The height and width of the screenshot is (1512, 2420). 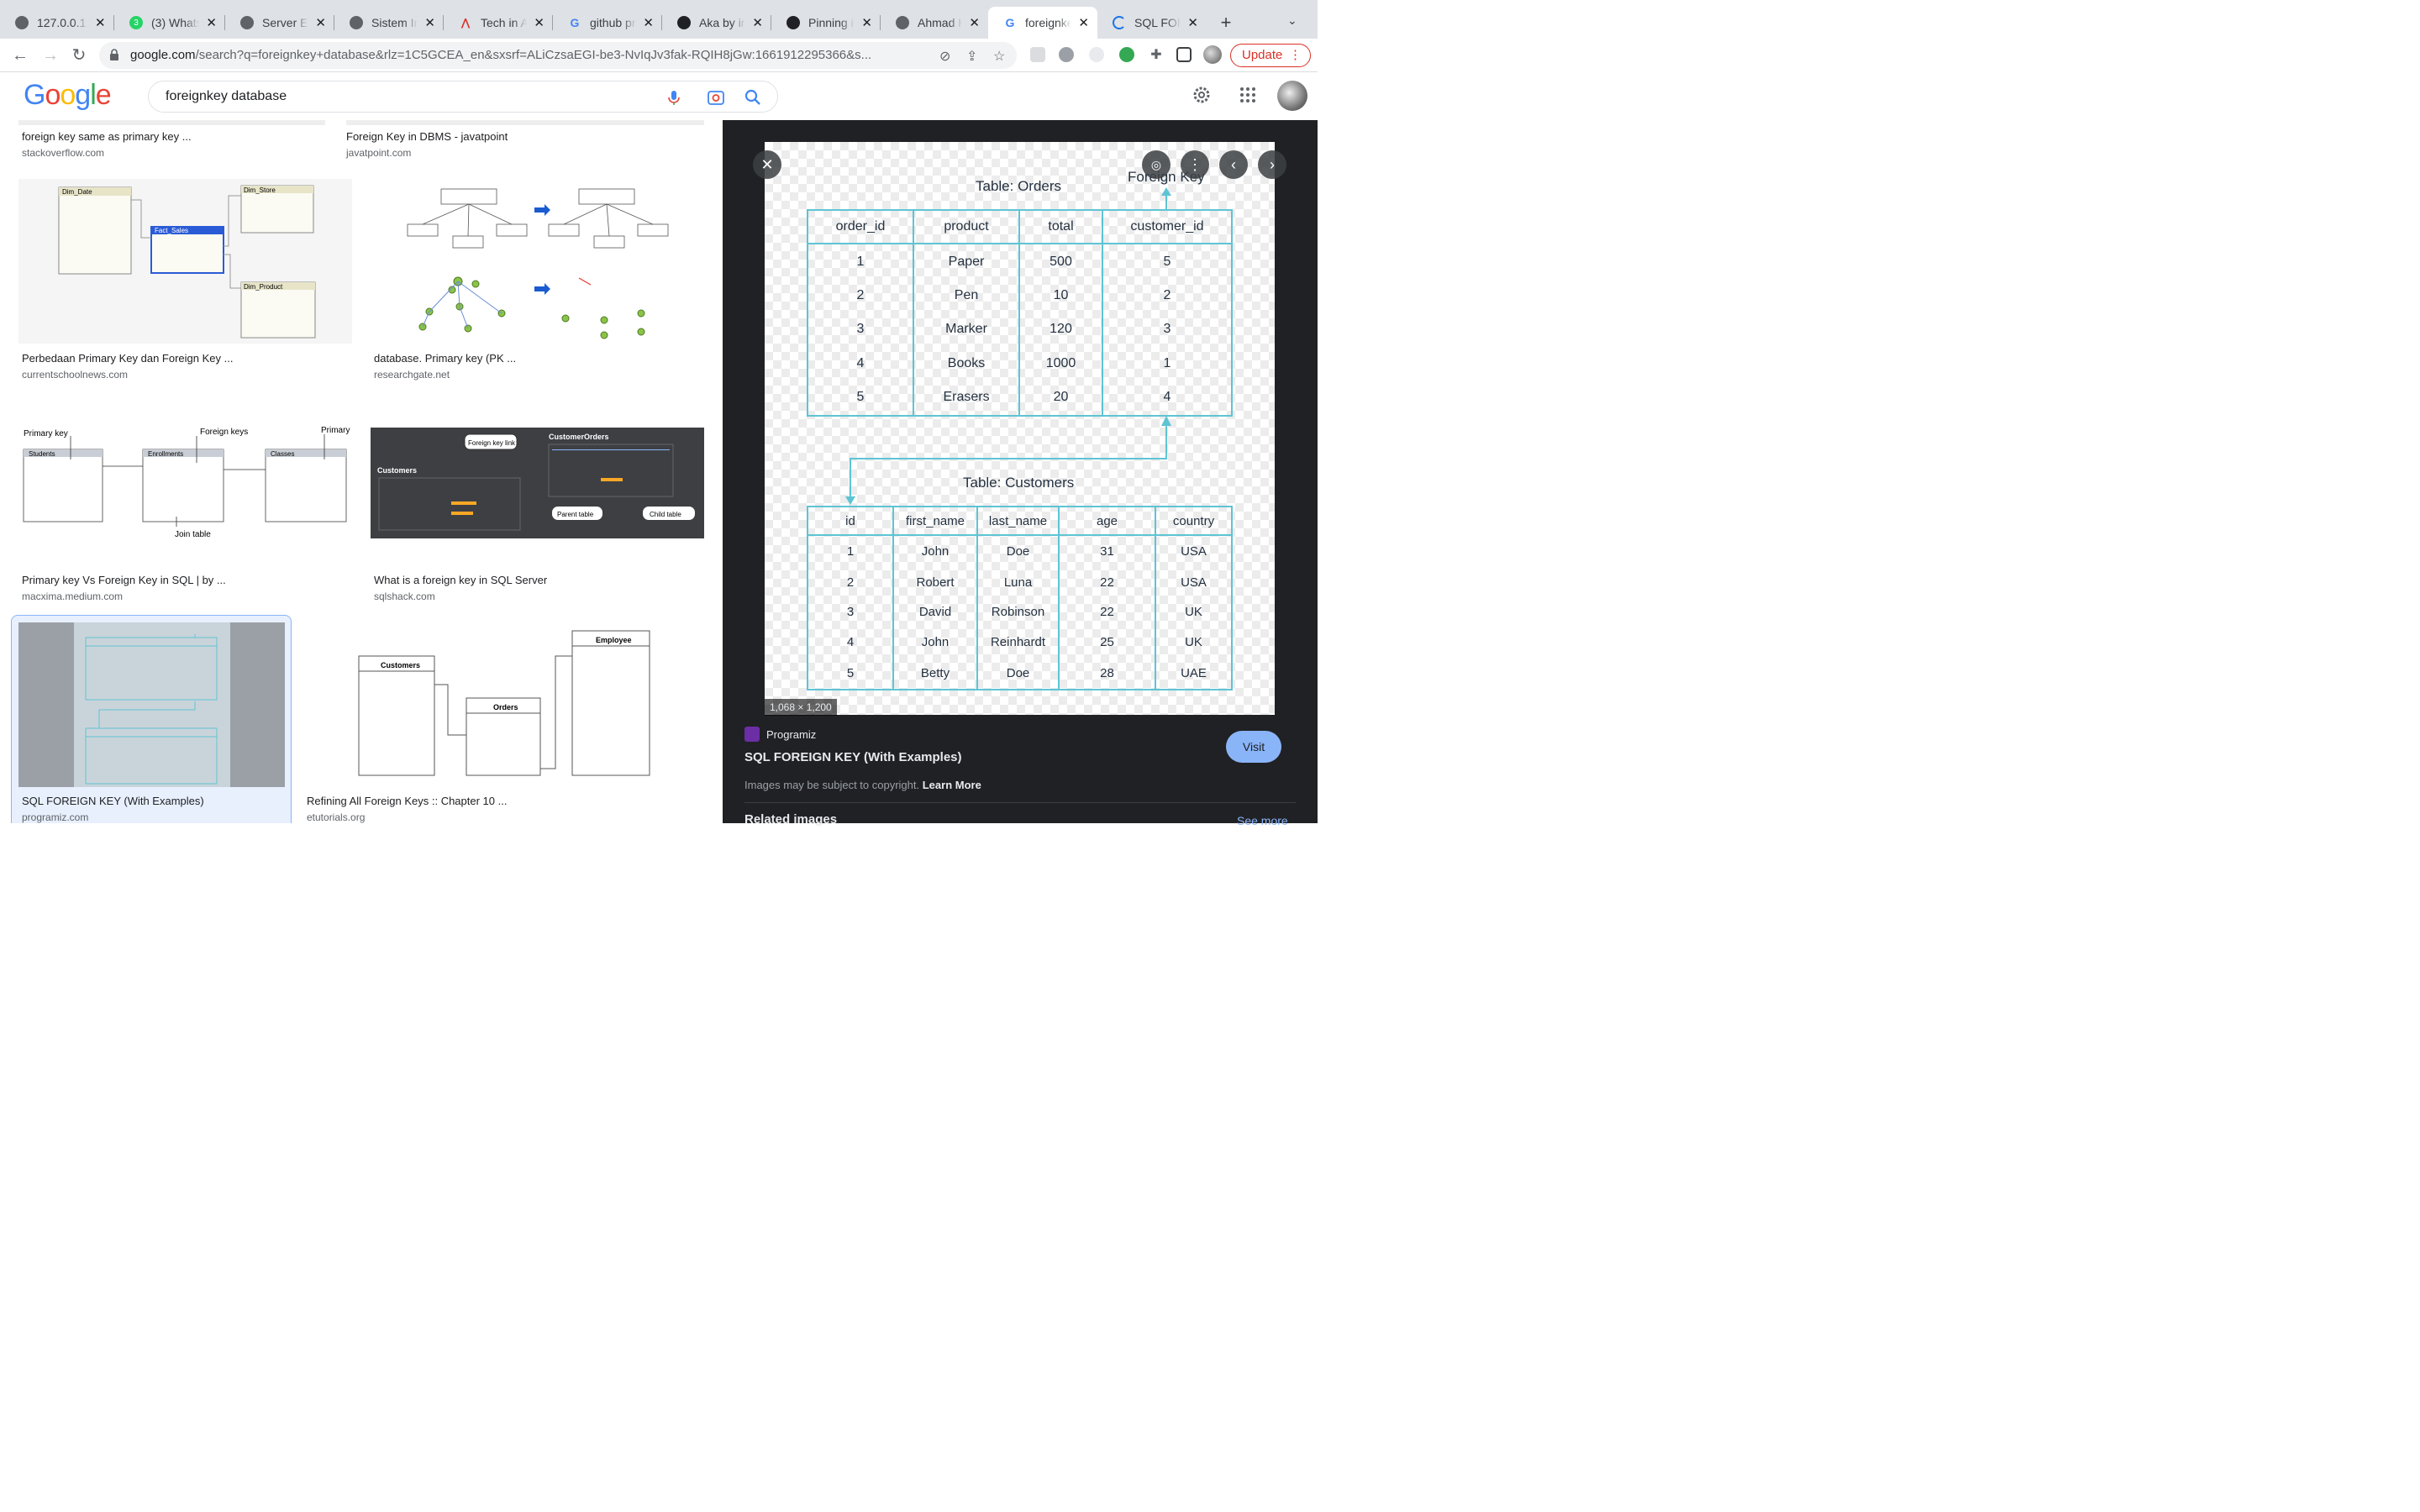 I want to click on browser-tab-active: G foreignkey ✕, so click(x=1043, y=23).